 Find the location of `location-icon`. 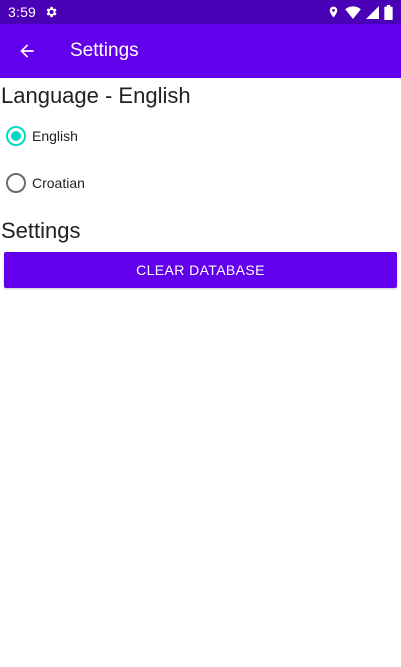

location-icon is located at coordinates (333, 12).